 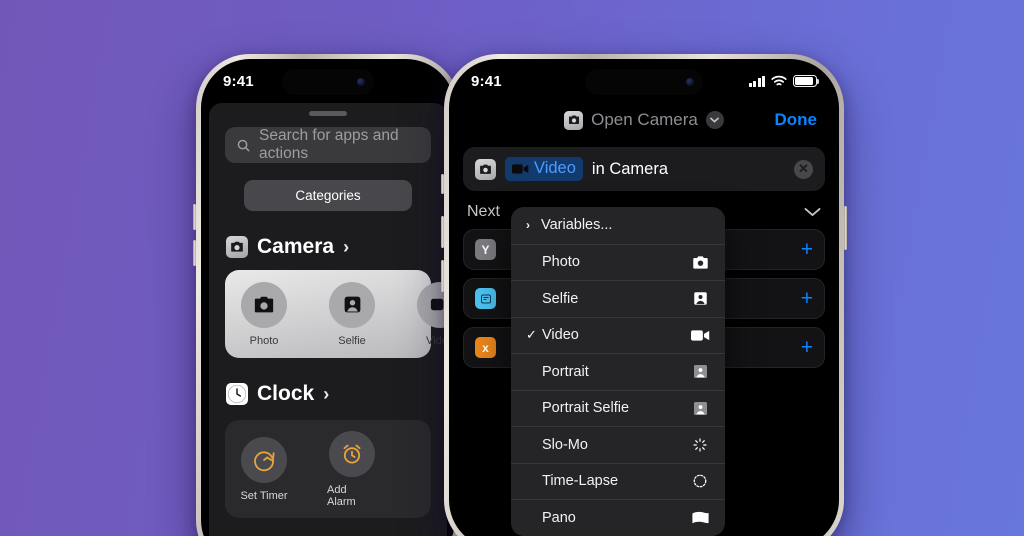 I want to click on action-tile-photo: Photo, so click(x=264, y=314).